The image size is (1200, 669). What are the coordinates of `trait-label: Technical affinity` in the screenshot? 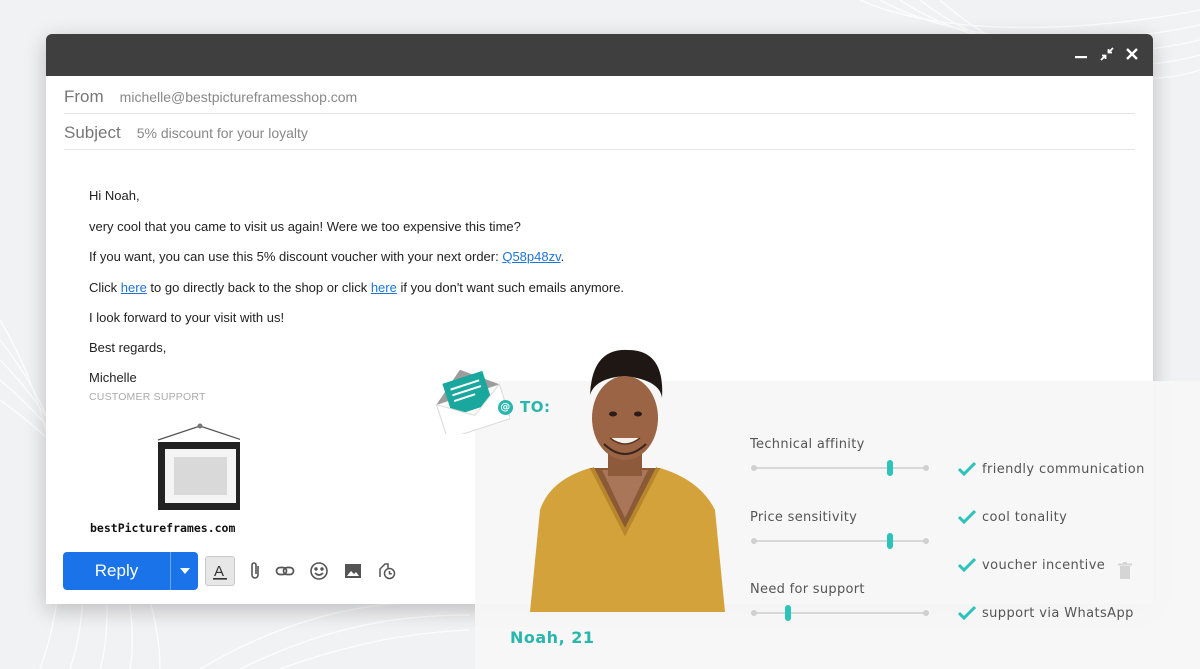 It's located at (807, 444).